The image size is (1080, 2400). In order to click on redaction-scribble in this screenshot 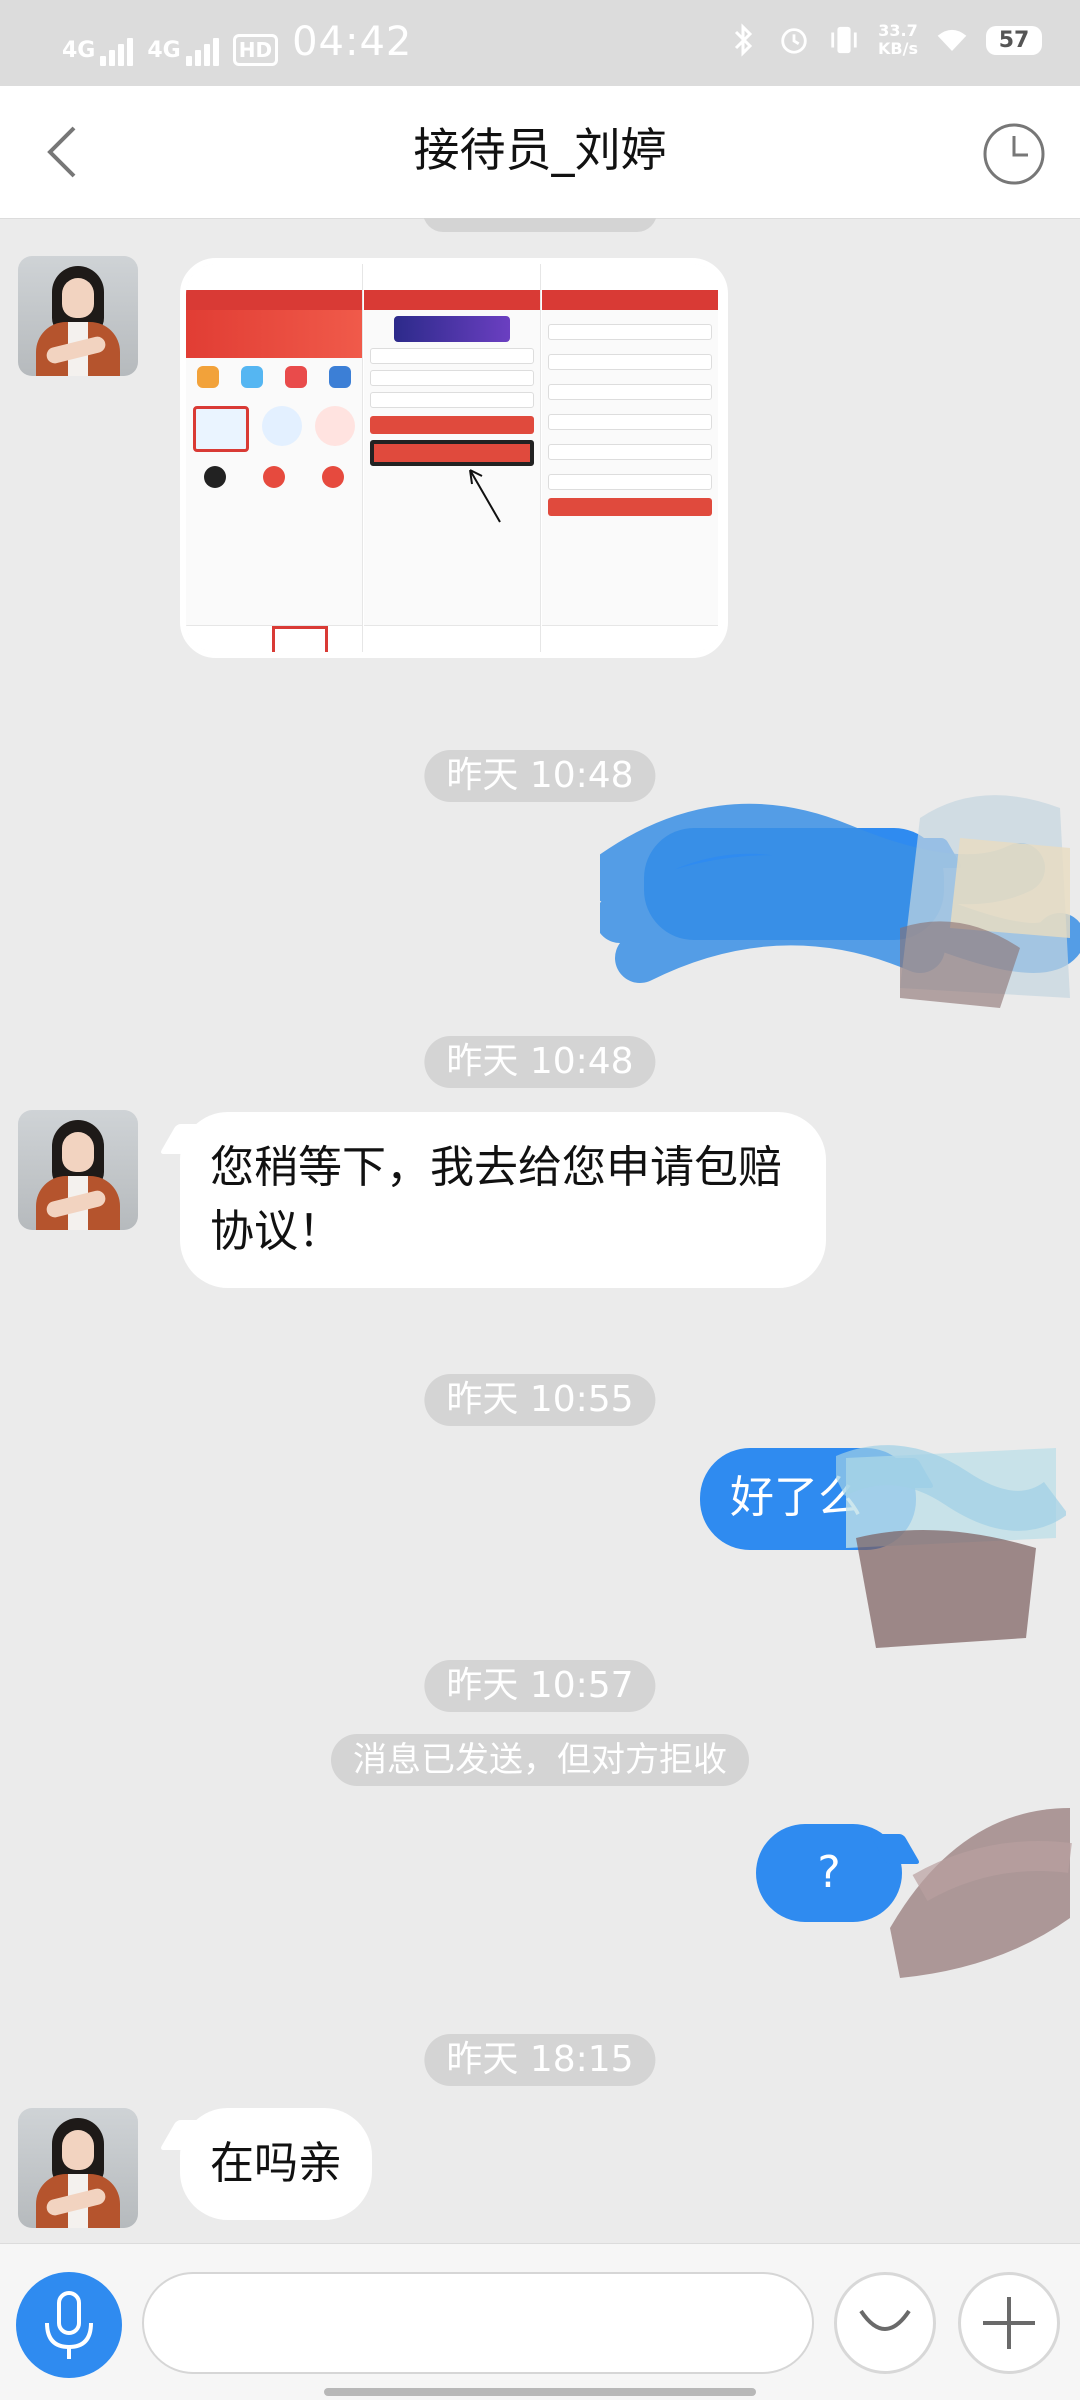, I will do `click(981, 1893)`.